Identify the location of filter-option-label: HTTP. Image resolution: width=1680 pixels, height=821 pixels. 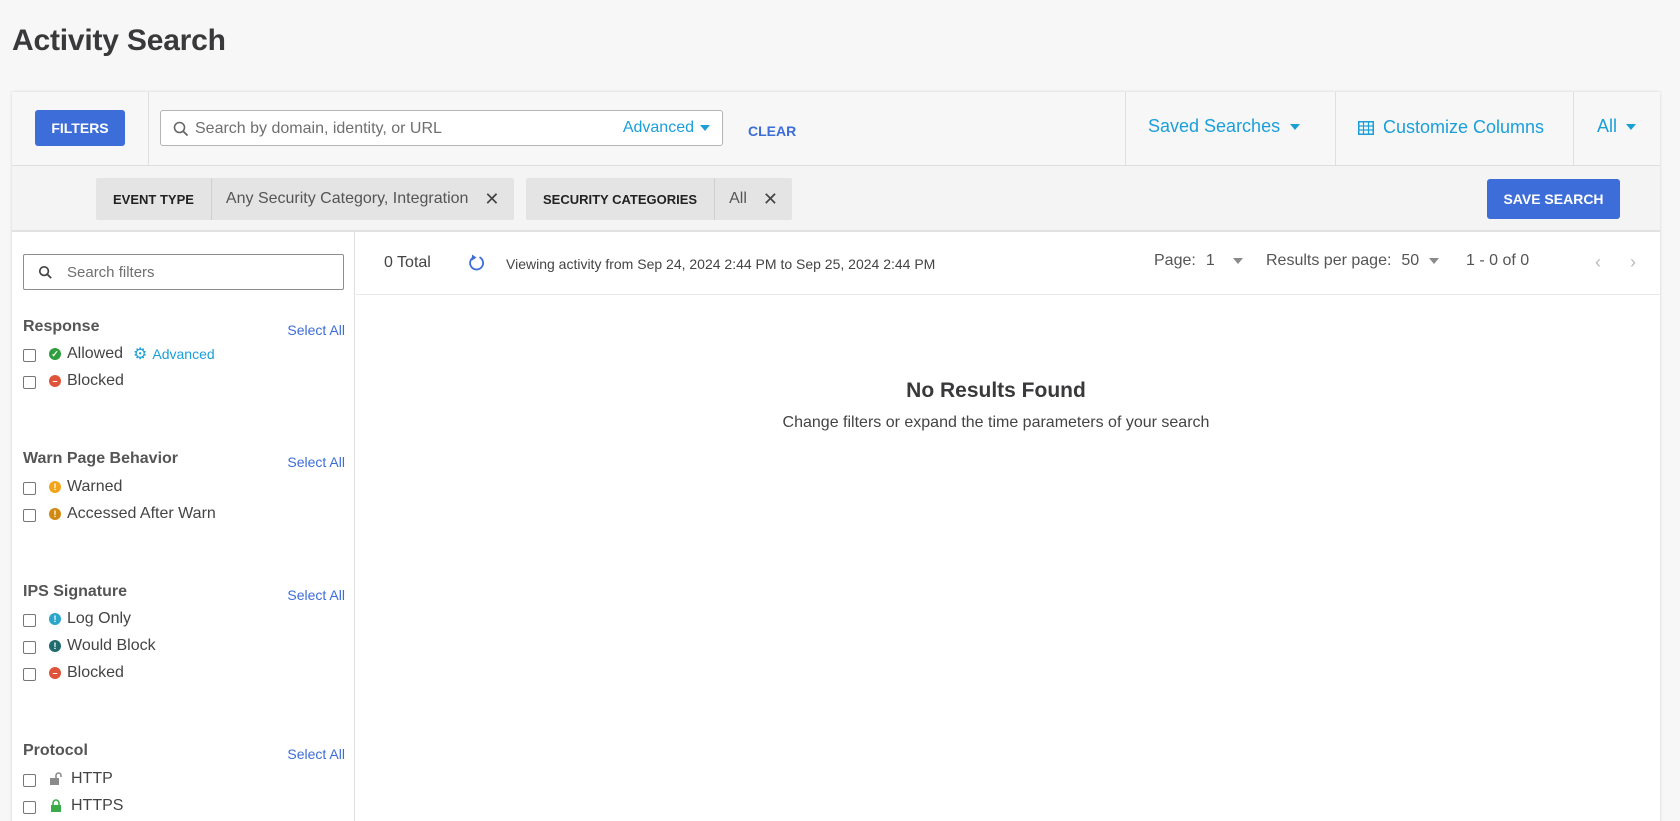
(92, 778).